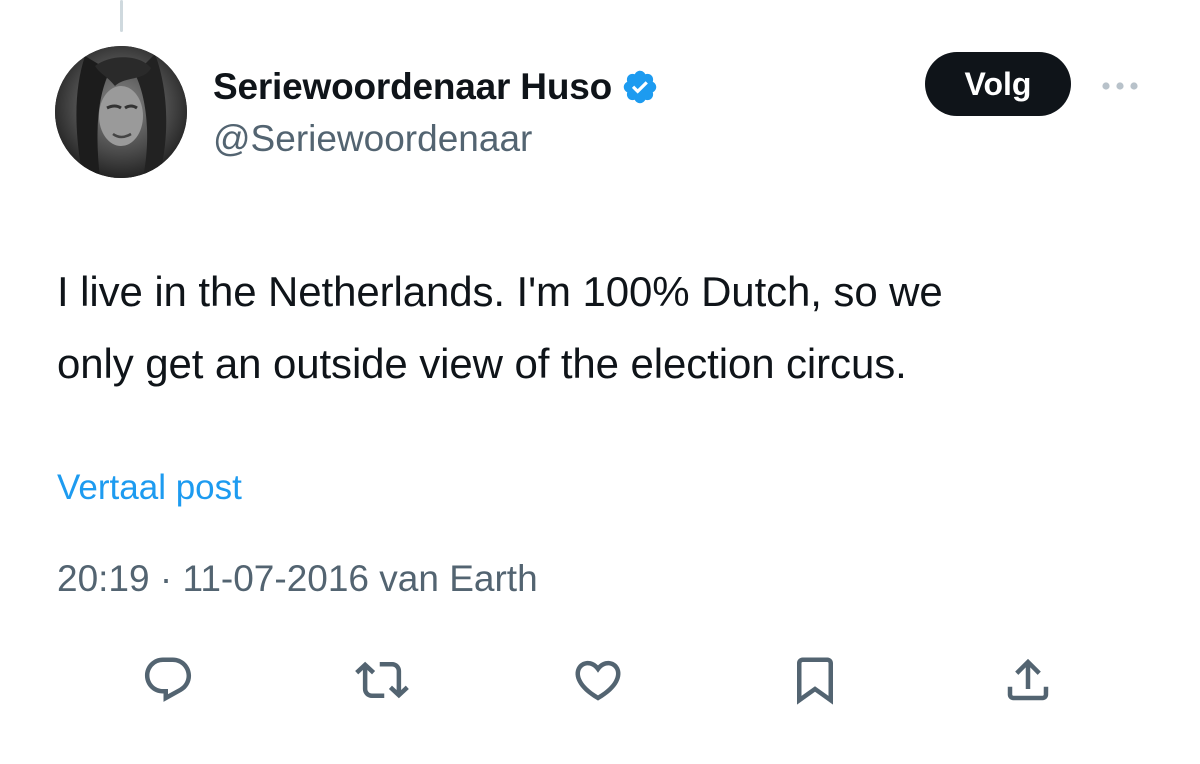  What do you see at coordinates (121, 16) in the screenshot?
I see `thread-connector-line` at bounding box center [121, 16].